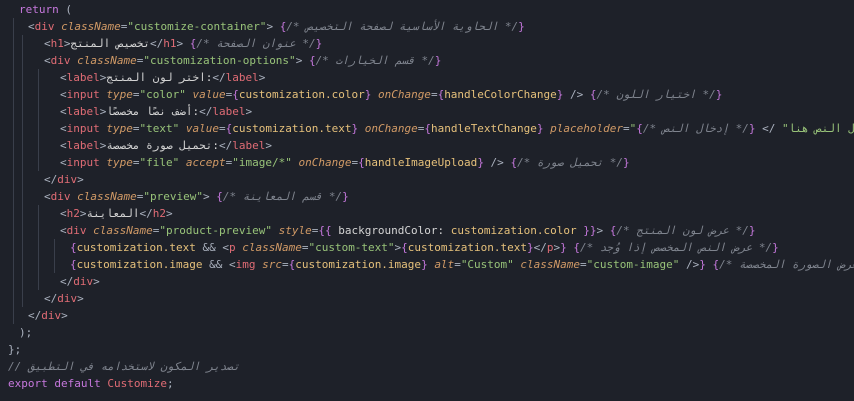 This screenshot has height=401, width=854. Describe the element at coordinates (500, 94) in the screenshot. I see `code-token: handleColorChange` at that location.